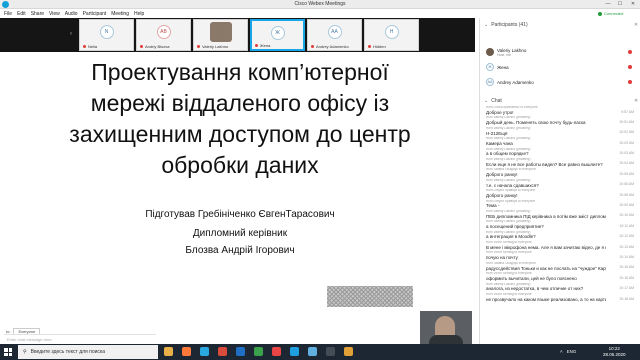 This screenshot has width=640, height=360. Describe the element at coordinates (67, 352) in the screenshot. I see `search-placeholder: Введите здесь текст для поиска` at that location.